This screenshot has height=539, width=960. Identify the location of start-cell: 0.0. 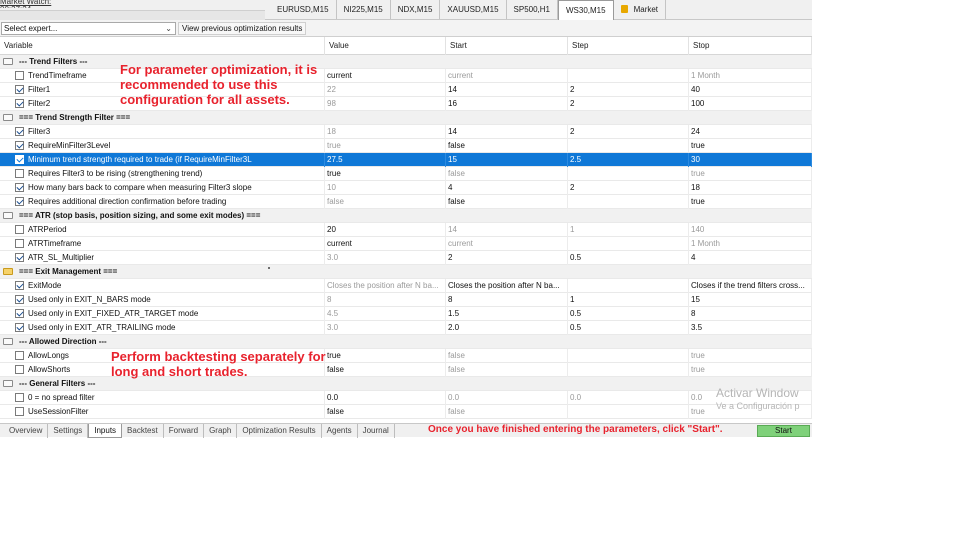
(507, 398).